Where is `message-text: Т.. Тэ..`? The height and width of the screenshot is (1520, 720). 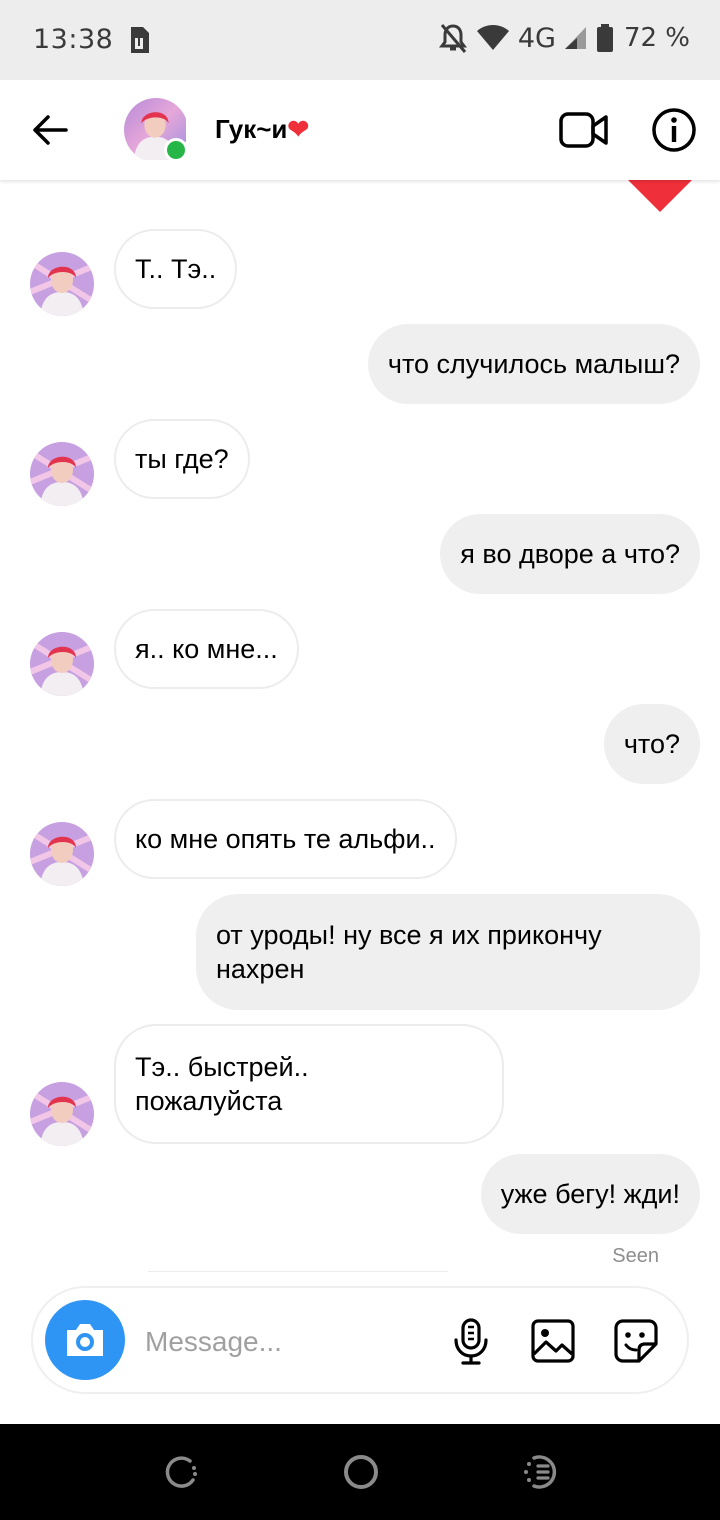
message-text: Т.. Тэ.. is located at coordinates (176, 269).